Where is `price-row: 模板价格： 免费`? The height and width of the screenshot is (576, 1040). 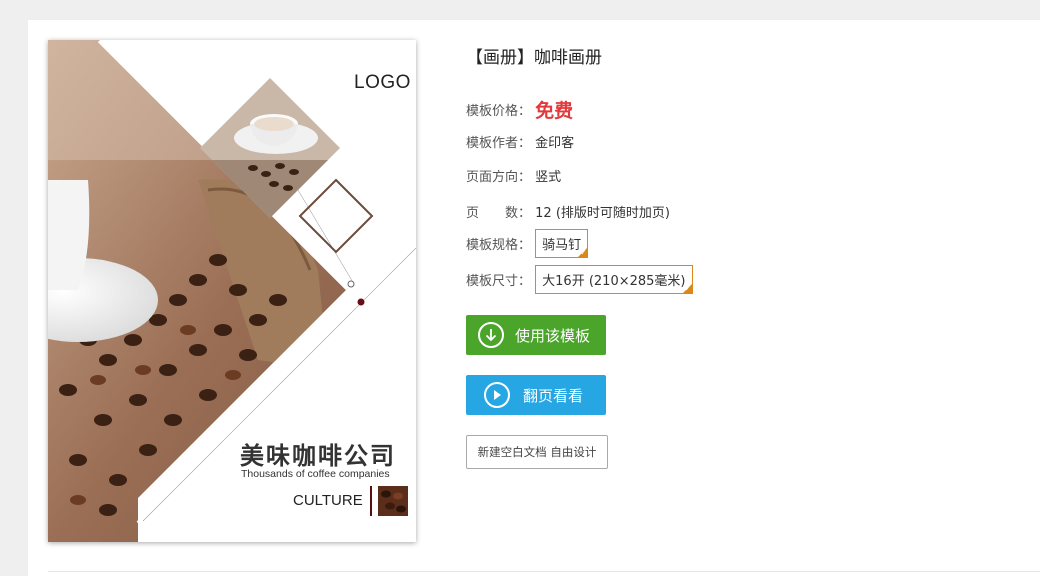 price-row: 模板价格： 免费 is located at coordinates (519, 109).